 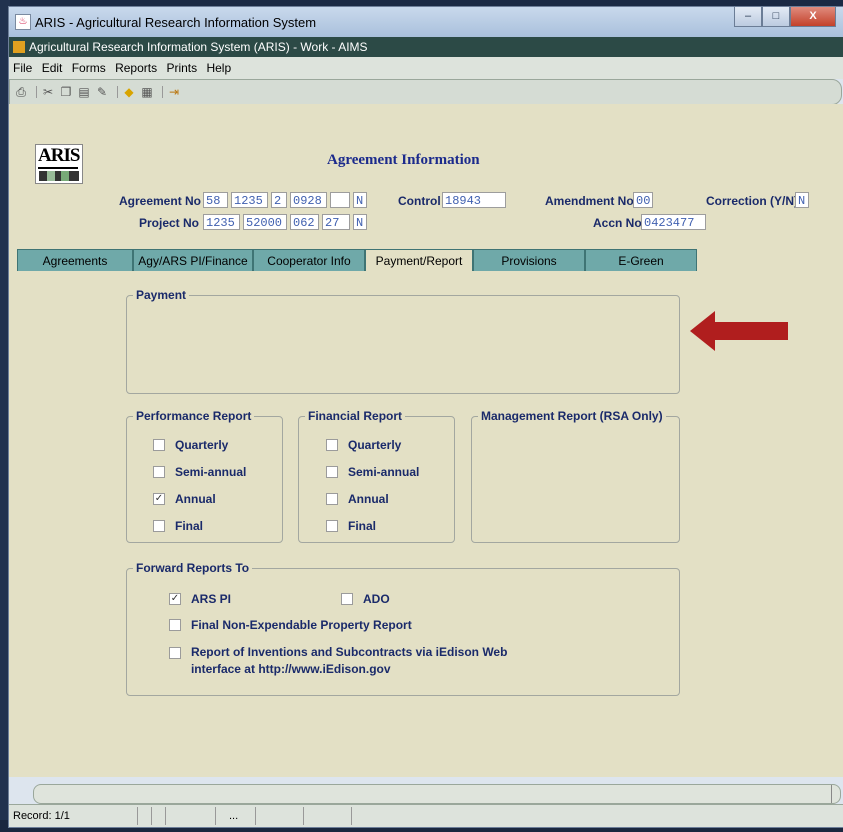 What do you see at coordinates (58, 168) in the screenshot?
I see `logo-underline` at bounding box center [58, 168].